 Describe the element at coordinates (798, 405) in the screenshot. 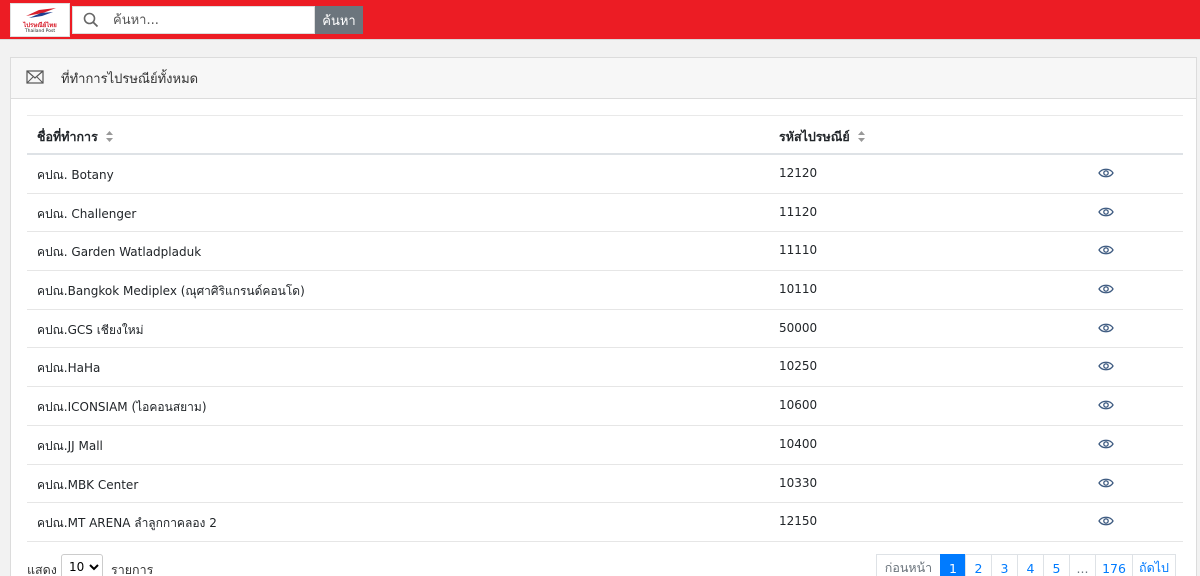

I see `postcode: 10600` at that location.